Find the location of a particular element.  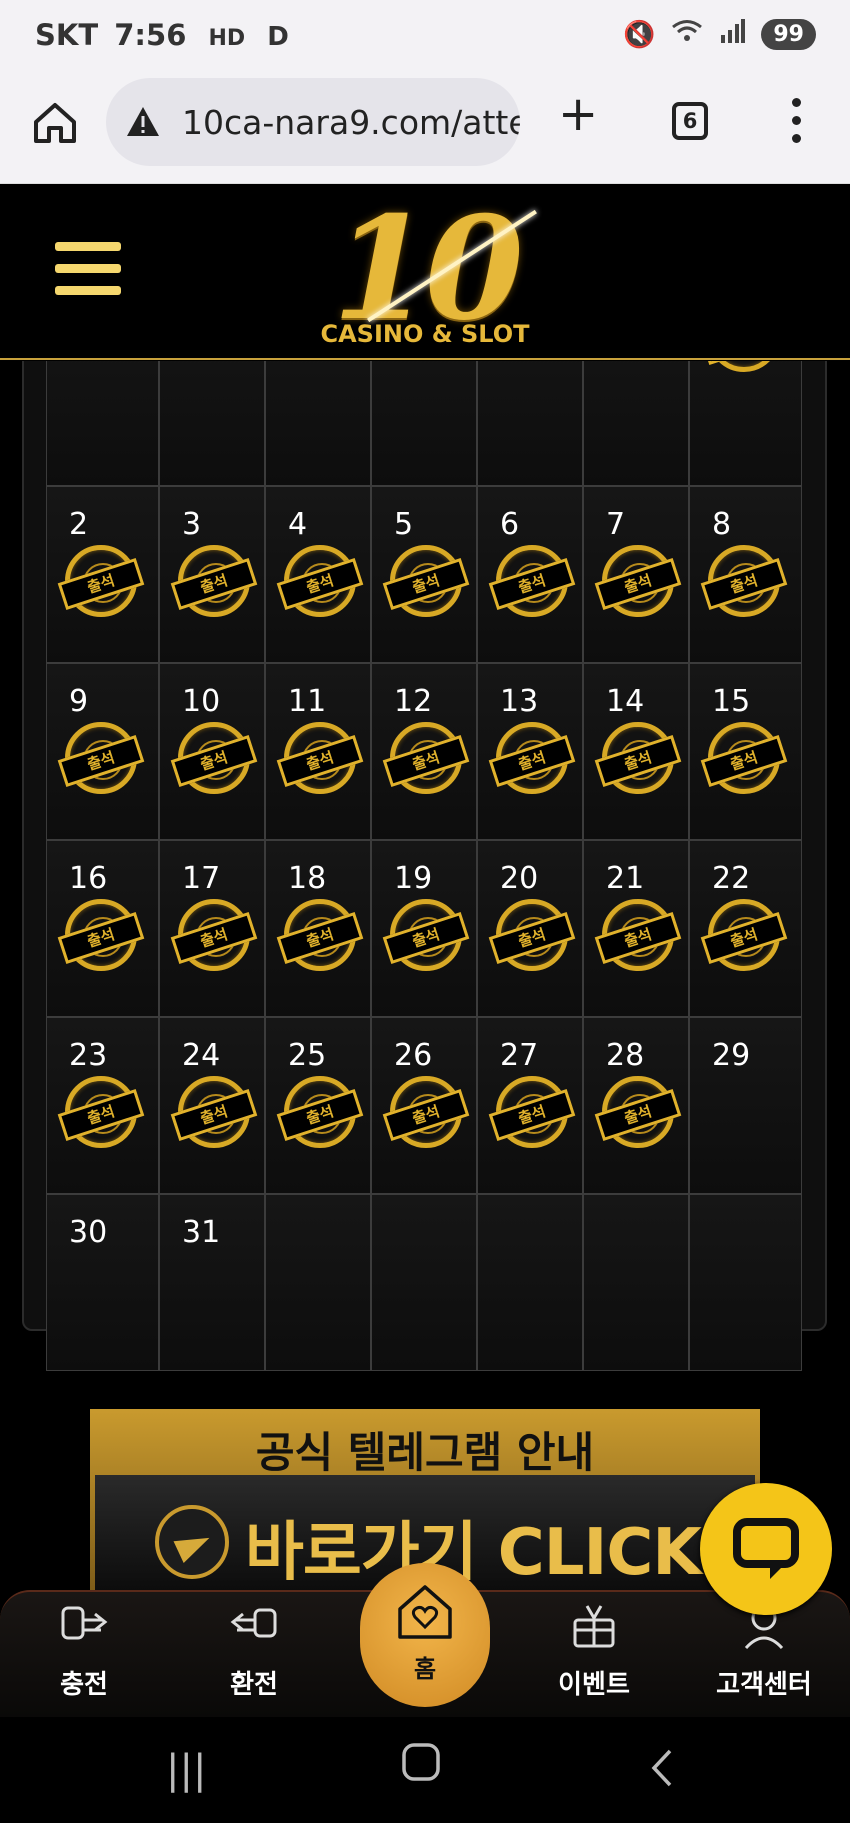

calendar-day-number: 25 is located at coordinates (307, 1055).